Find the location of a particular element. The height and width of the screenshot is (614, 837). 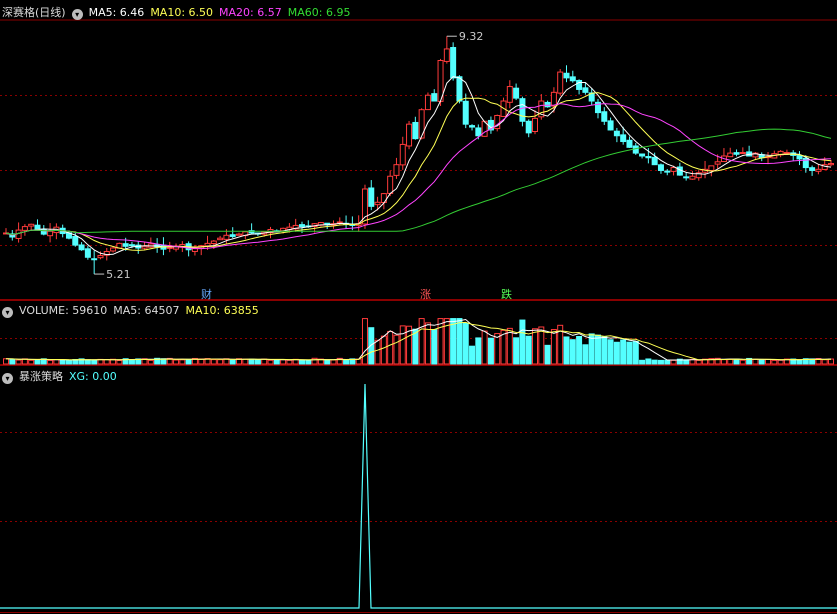

volume-ma5-label: MA5: 64507 is located at coordinates (146, 310).